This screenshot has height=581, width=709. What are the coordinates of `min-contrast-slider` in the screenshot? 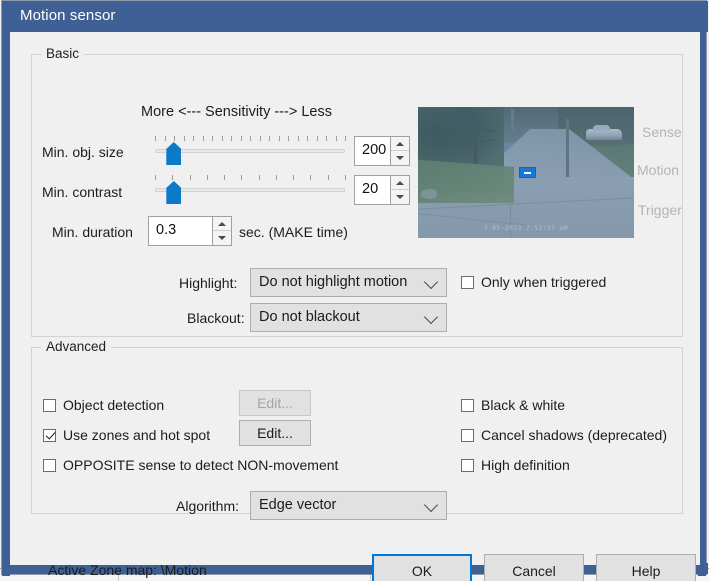 It's located at (250, 190).